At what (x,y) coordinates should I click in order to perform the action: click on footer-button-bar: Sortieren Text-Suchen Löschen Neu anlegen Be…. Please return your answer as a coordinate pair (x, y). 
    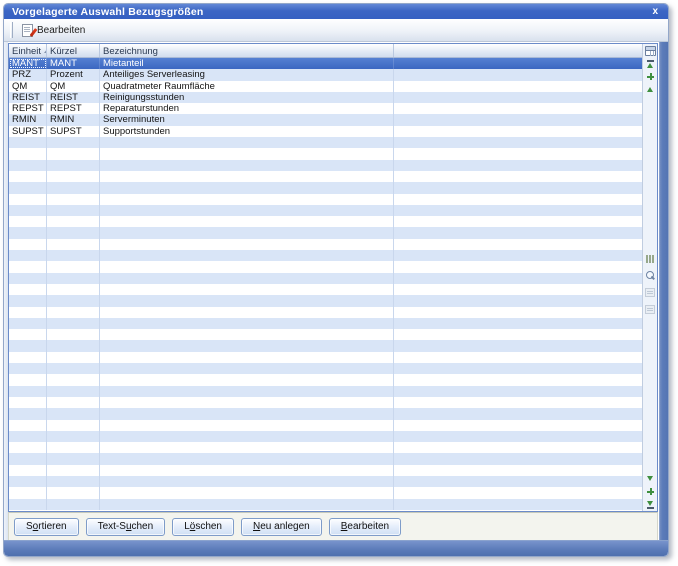
    Looking at the image, I should click on (333, 526).